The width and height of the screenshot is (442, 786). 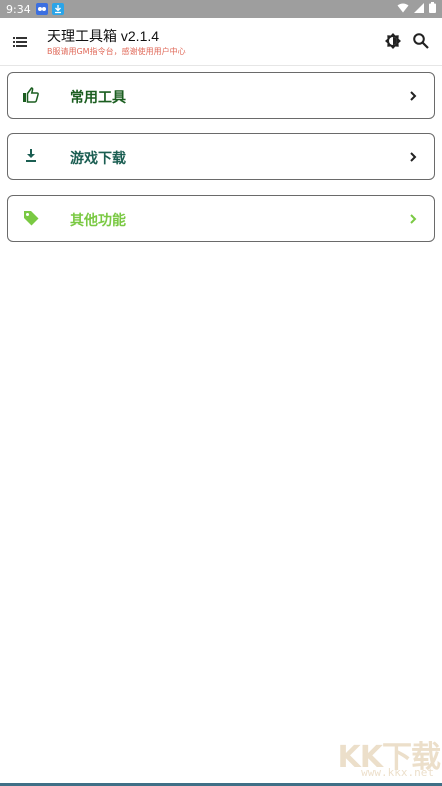 What do you see at coordinates (221, 156) in the screenshot?
I see `menu-card-game-download: 游戏下载` at bounding box center [221, 156].